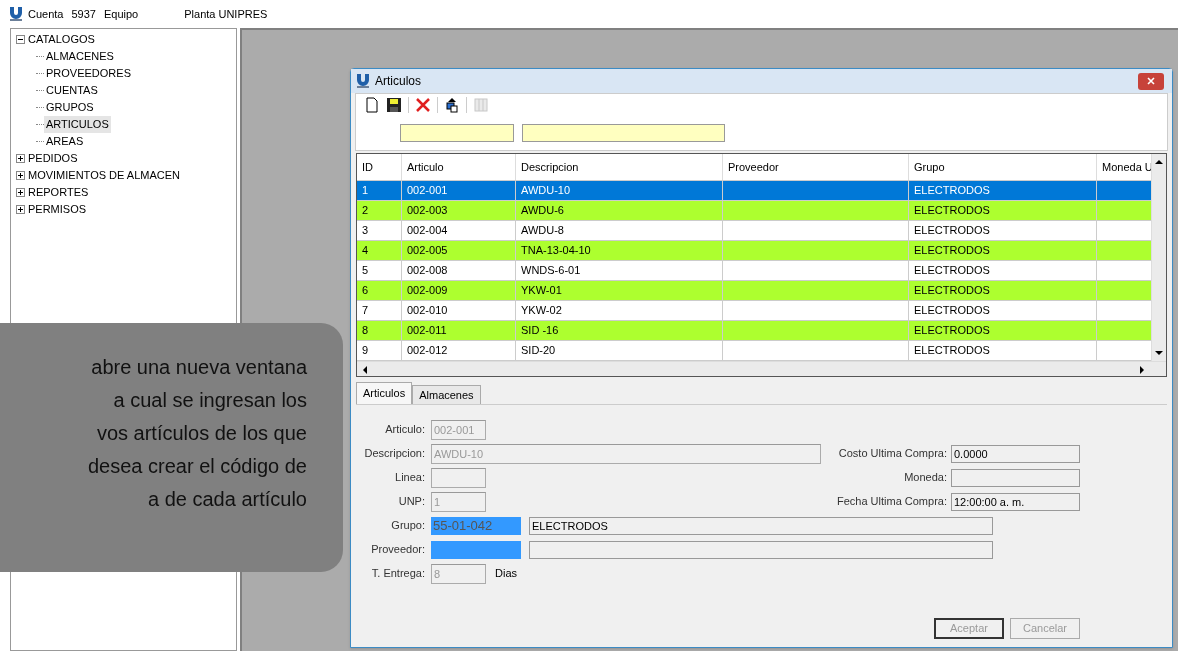 This screenshot has height=651, width=1178. Describe the element at coordinates (58, 192) in the screenshot. I see `tree-item: REPORTES` at that location.